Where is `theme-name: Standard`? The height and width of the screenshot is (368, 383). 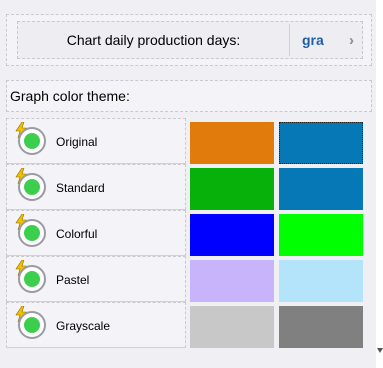
theme-name: Standard is located at coordinates (80, 188).